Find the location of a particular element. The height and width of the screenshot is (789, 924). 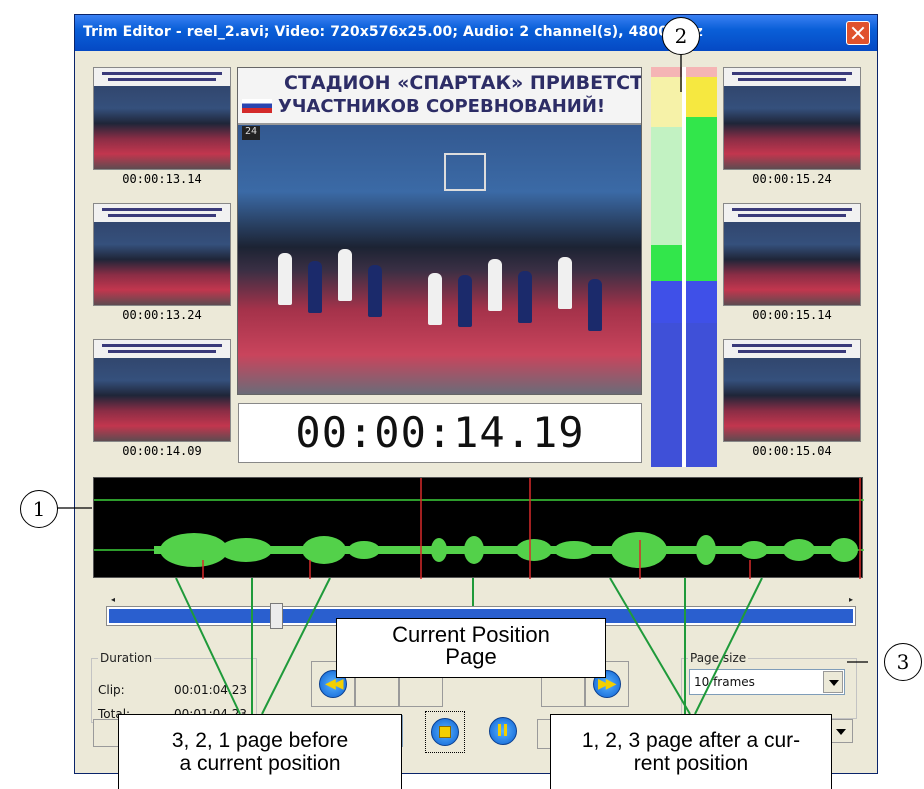

banner-line-1: СТАДИОН «СПАРТАК» ПРИВЕТСТВ is located at coordinates (463, 83).